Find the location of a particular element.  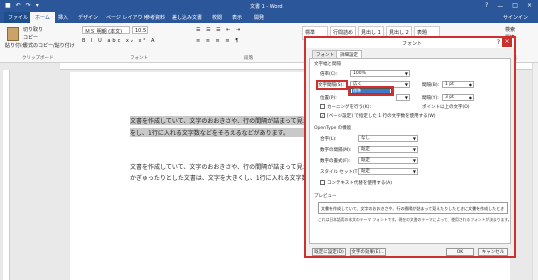

number-forms-select: 既定 ▼ is located at coordinates (388, 160).